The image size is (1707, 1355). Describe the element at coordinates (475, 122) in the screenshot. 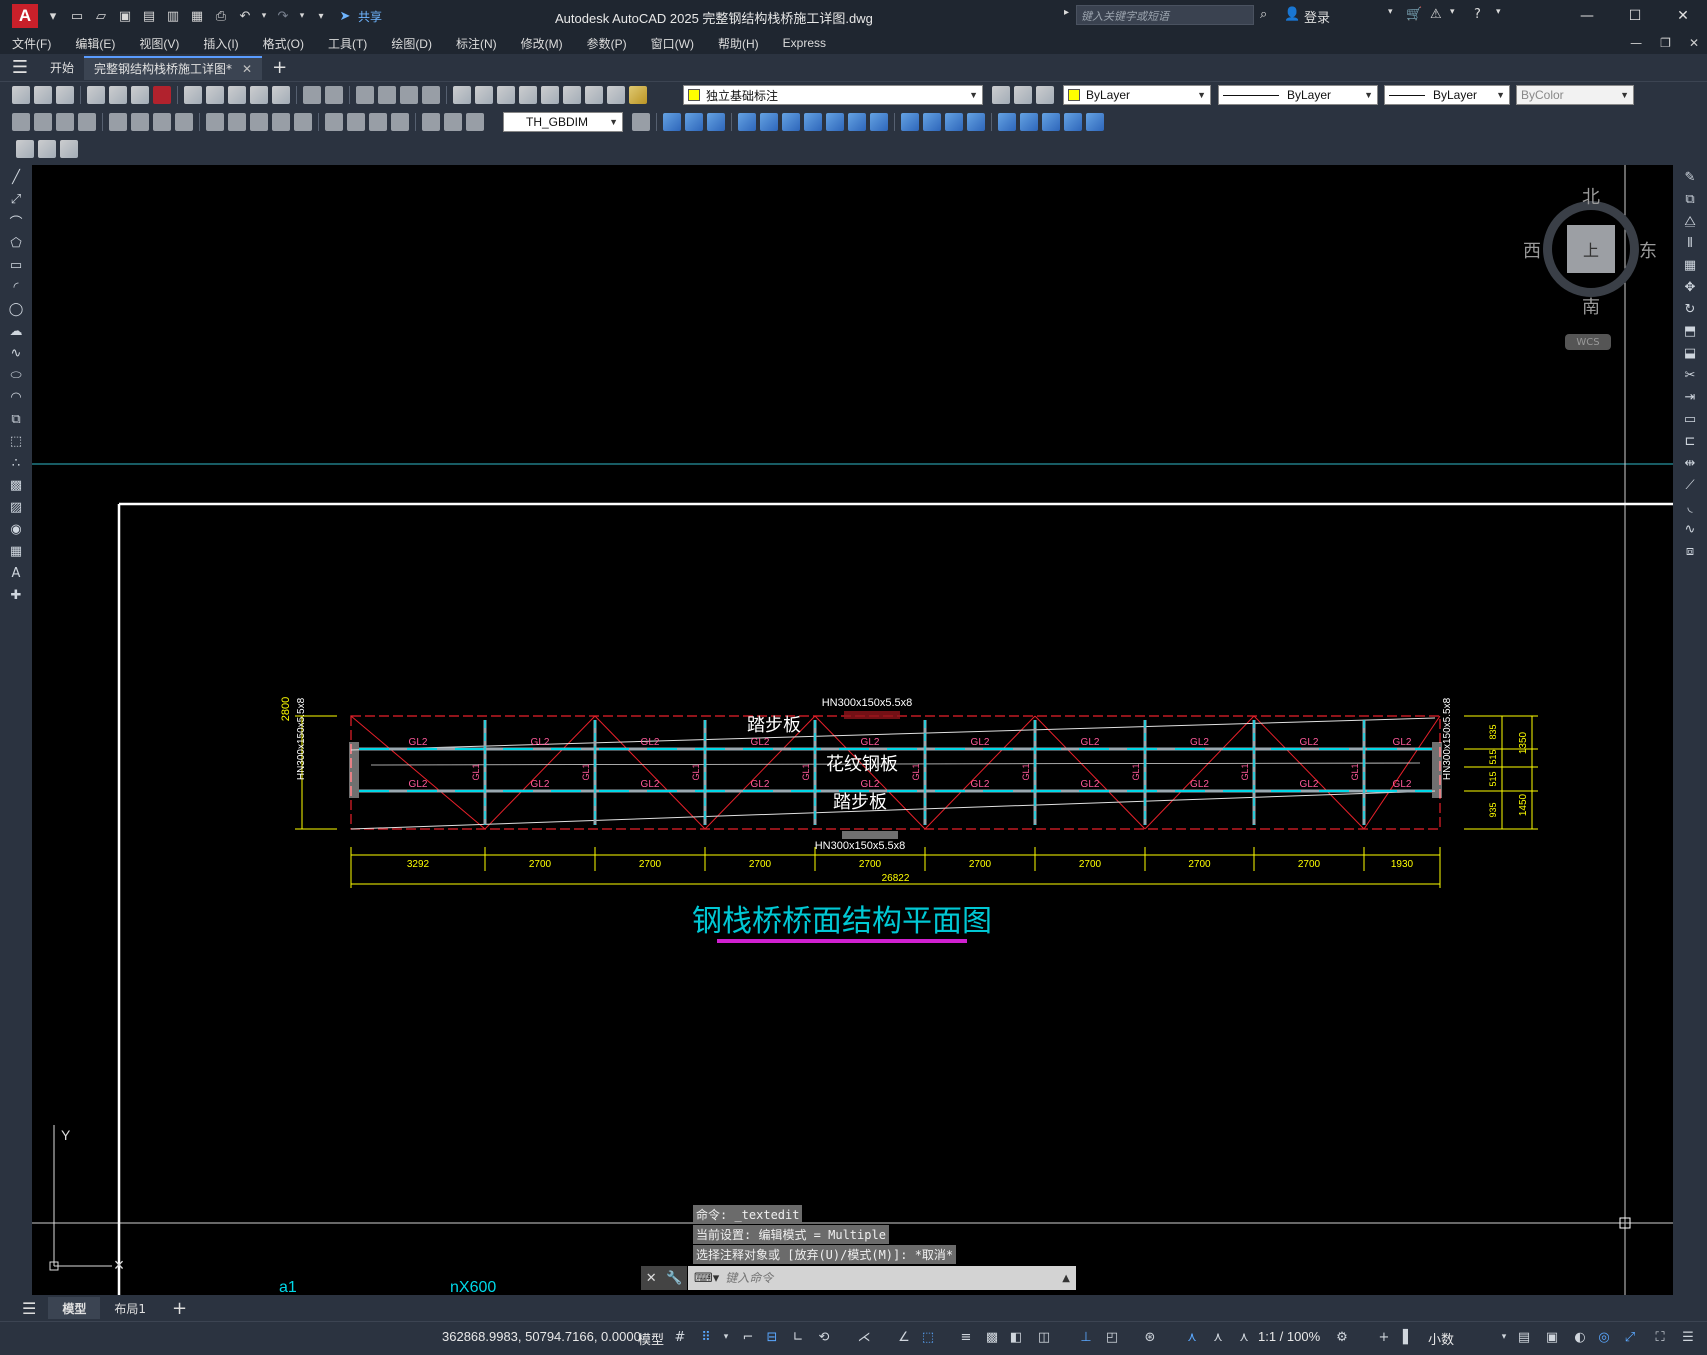

I see `dim-update-icon` at that location.